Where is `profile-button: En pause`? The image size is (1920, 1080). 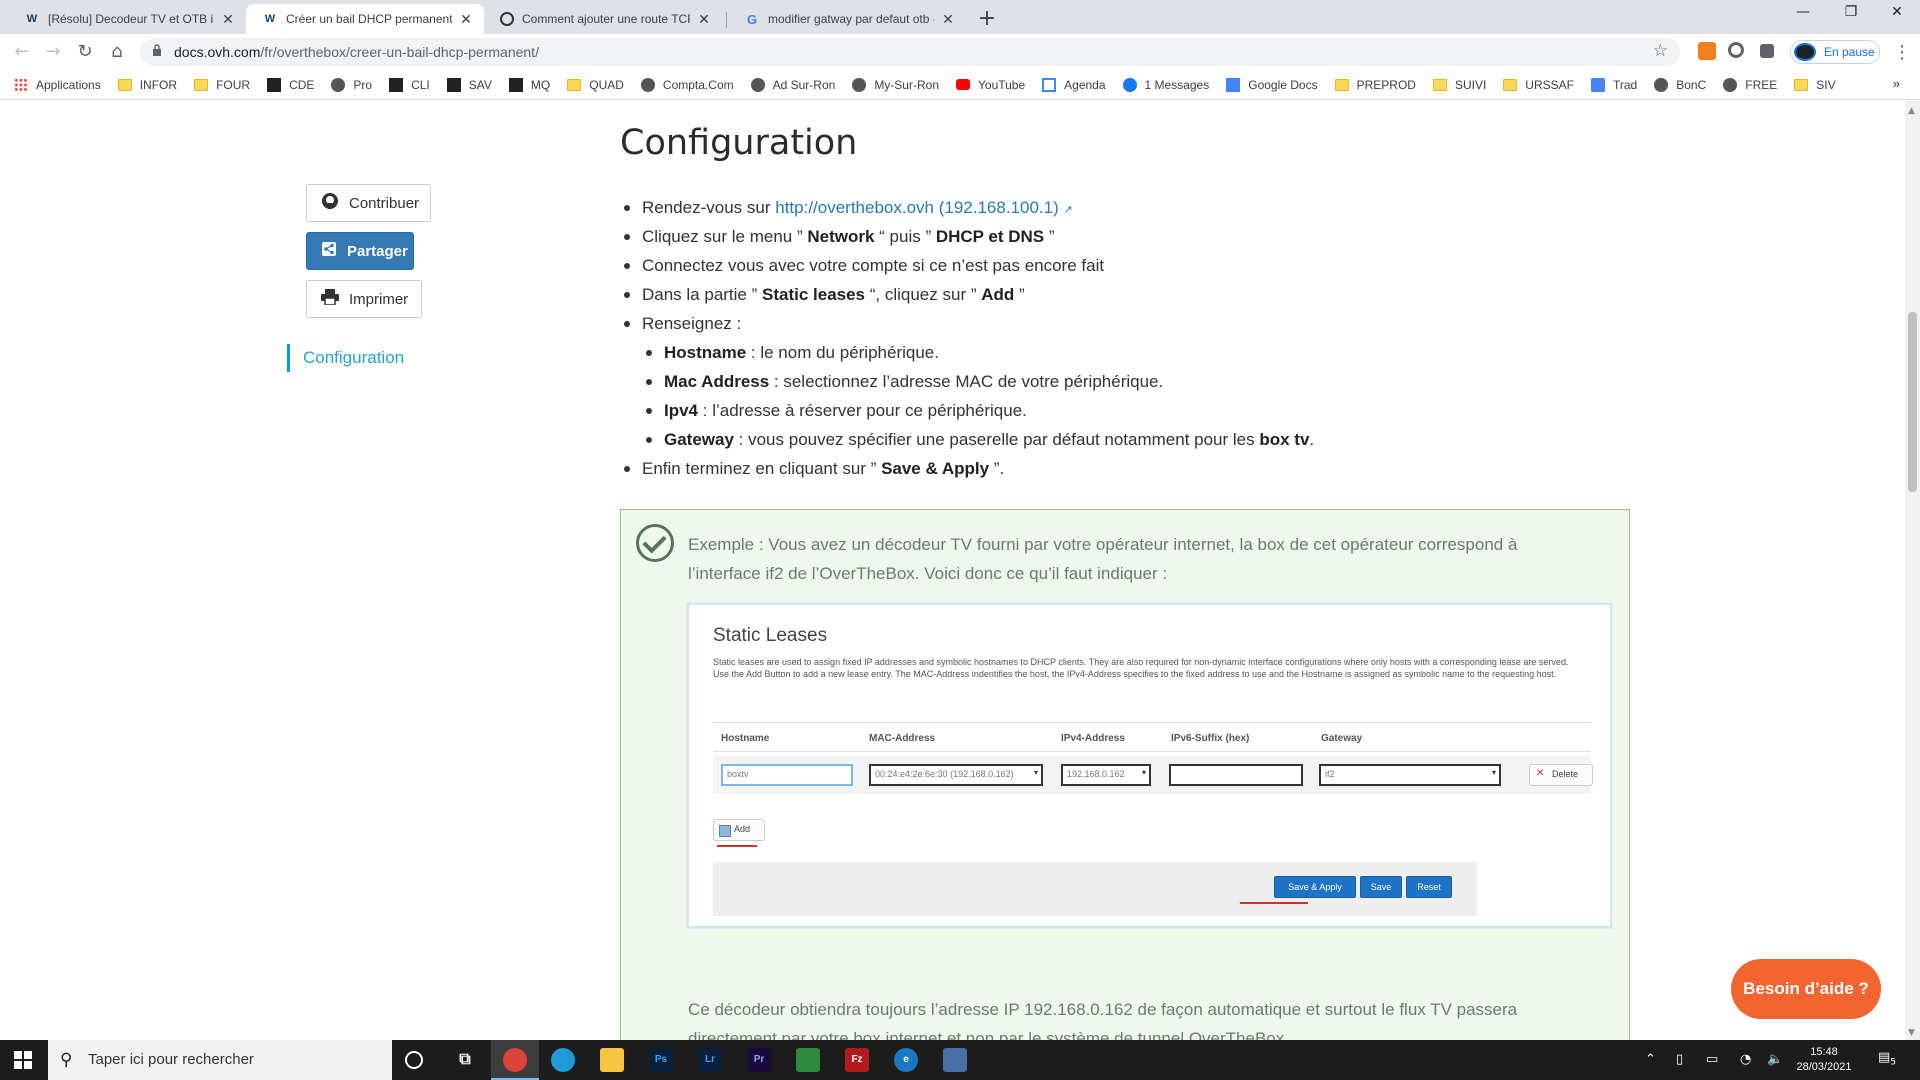 profile-button: En pause is located at coordinates (1835, 52).